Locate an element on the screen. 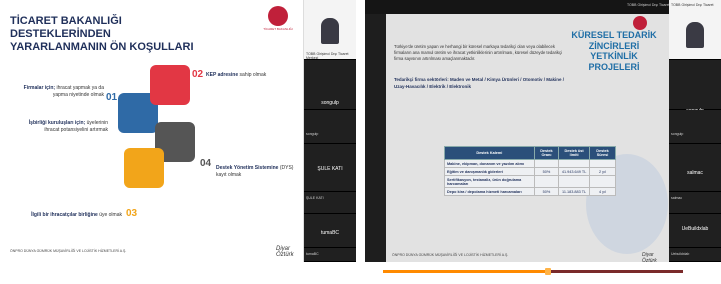  table-header-cell: Destek Kalemi is located at coordinates (489, 153).